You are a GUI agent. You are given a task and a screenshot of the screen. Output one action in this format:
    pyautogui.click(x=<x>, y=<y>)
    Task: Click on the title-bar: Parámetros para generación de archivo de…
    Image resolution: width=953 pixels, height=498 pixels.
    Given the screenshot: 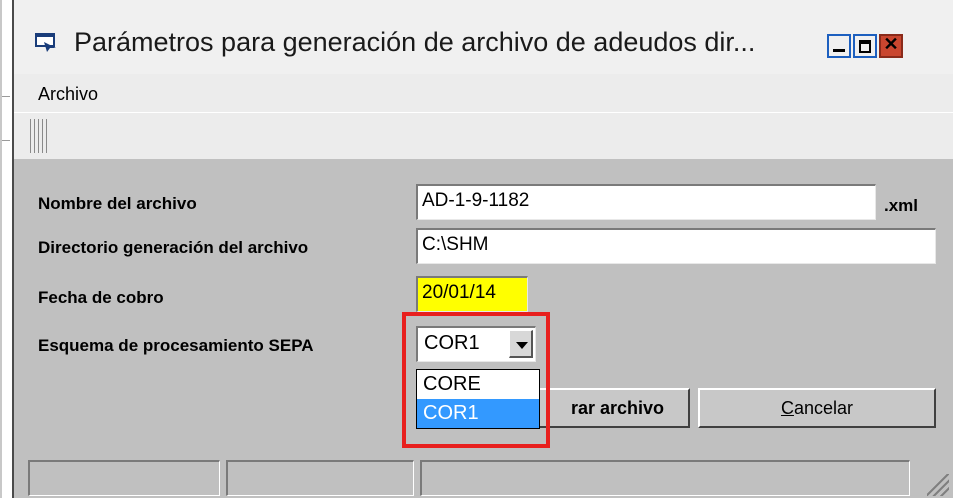 What is the action you would take?
    pyautogui.click(x=483, y=37)
    